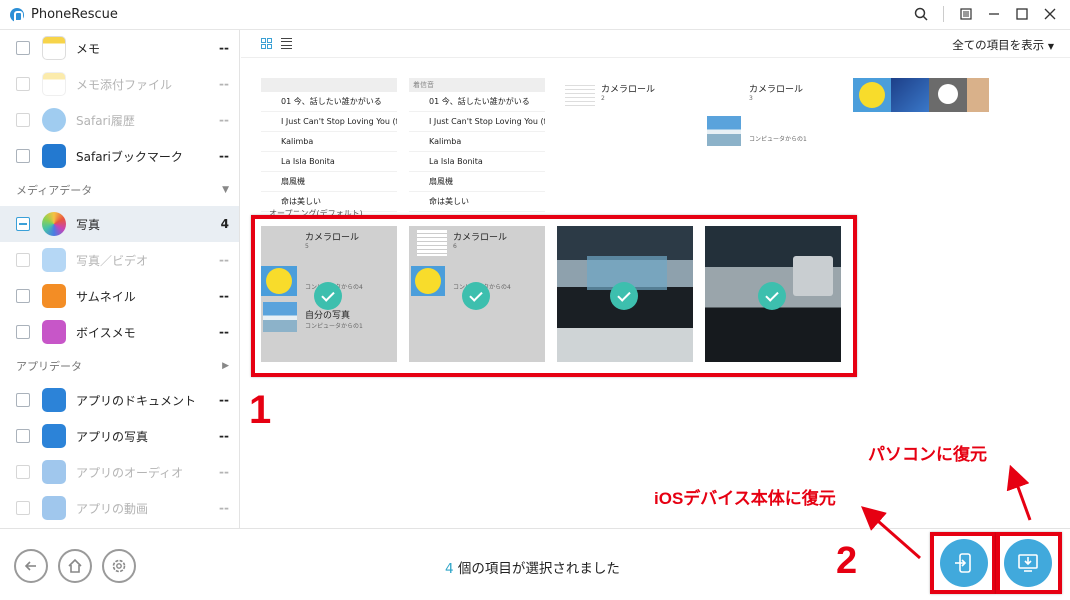 The image size is (1070, 600). I want to click on category-label: アプリデータ, so click(49, 366).